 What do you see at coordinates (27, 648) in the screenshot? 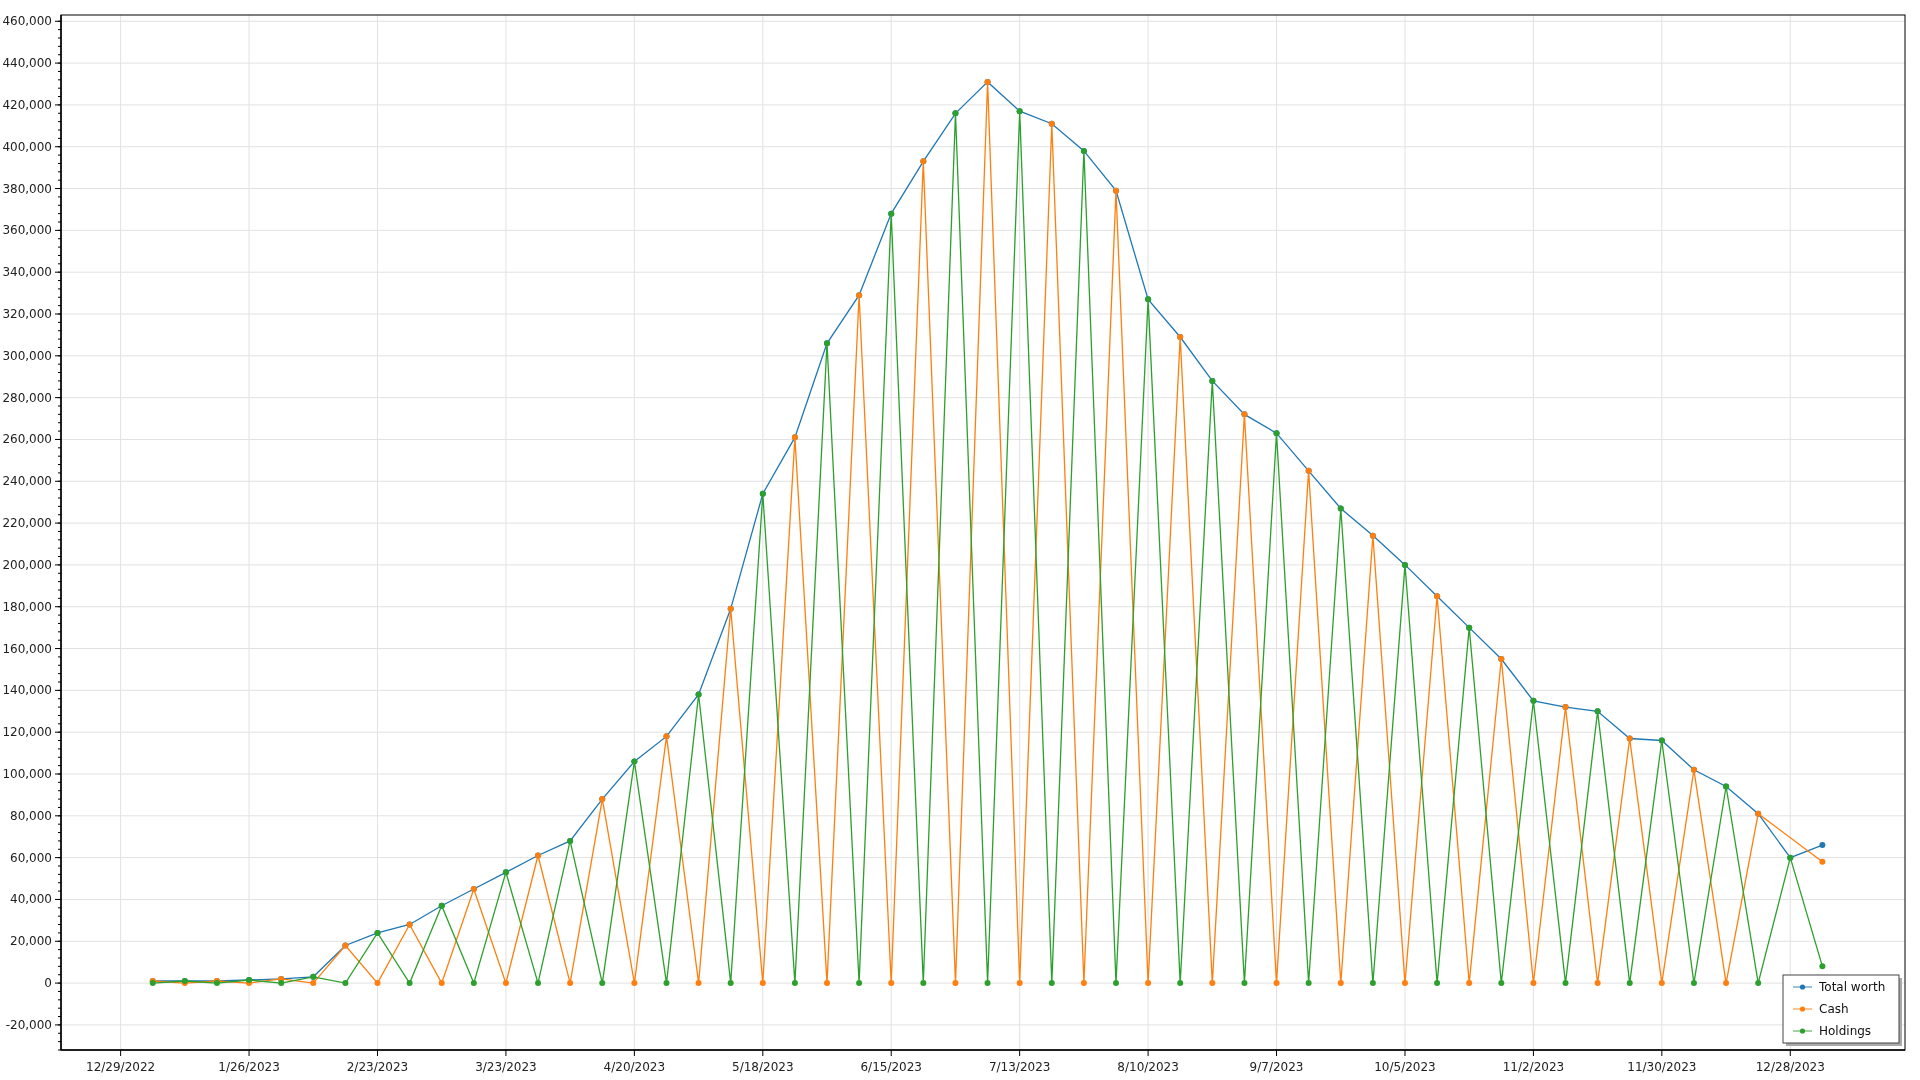
I see `axis-label: 160,000` at bounding box center [27, 648].